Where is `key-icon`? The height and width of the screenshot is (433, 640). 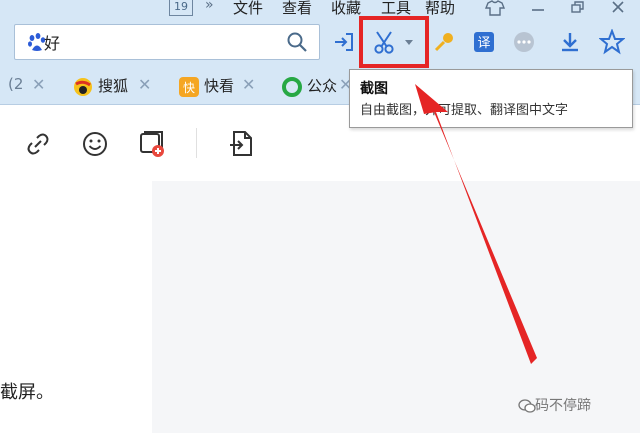 key-icon is located at coordinates (444, 42).